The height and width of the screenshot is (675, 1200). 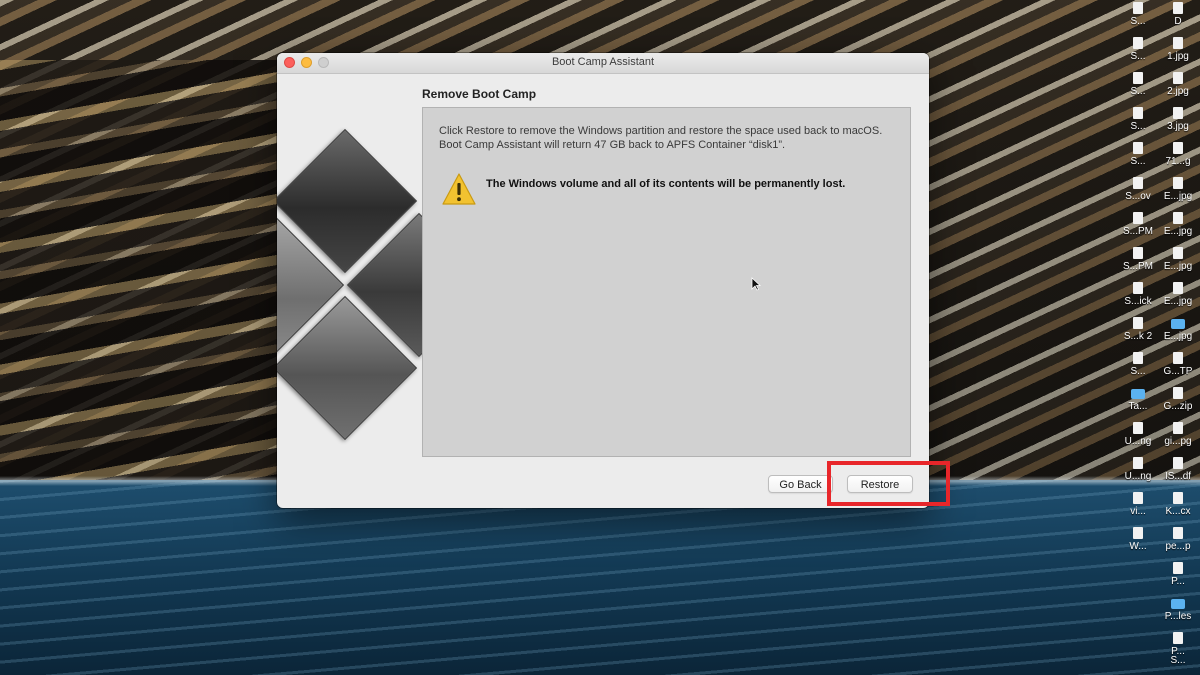 What do you see at coordinates (1178, 122) in the screenshot?
I see `desktop-file-icon: 3.jpg` at bounding box center [1178, 122].